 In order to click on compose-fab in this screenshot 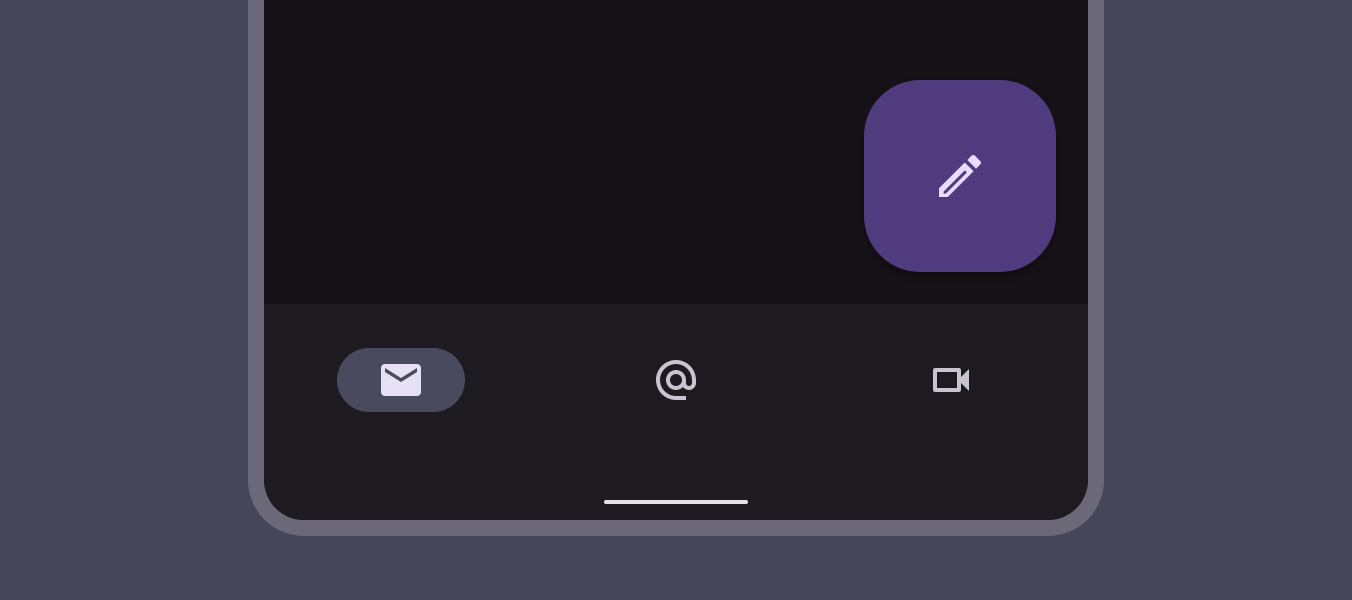, I will do `click(960, 176)`.